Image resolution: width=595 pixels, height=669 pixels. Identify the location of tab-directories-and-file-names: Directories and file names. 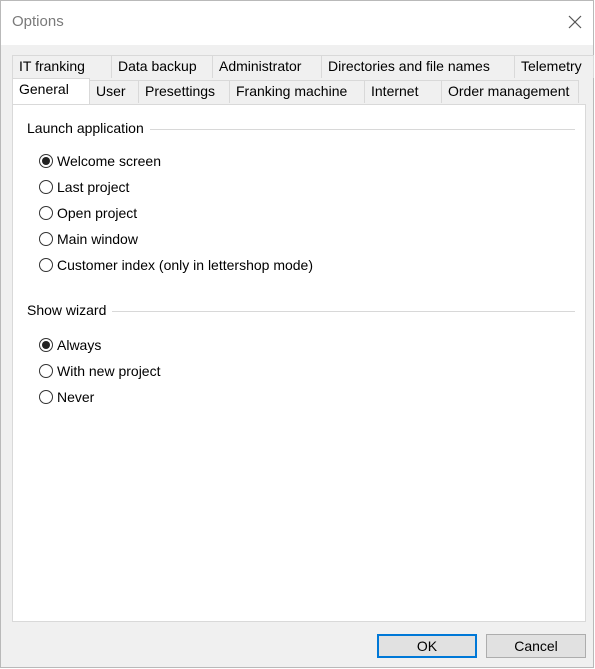
(418, 66).